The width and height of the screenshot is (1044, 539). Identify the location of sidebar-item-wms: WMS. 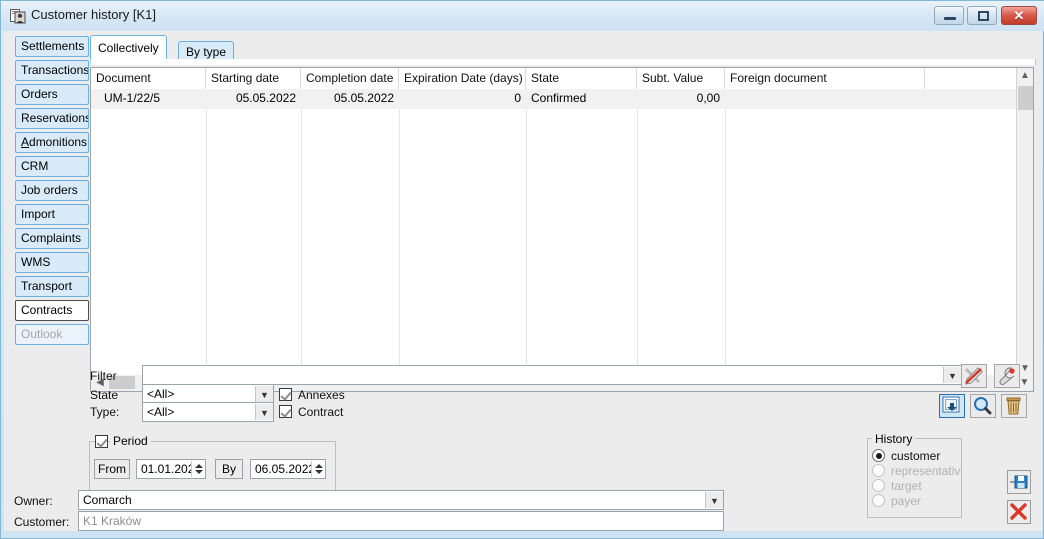
(52, 262).